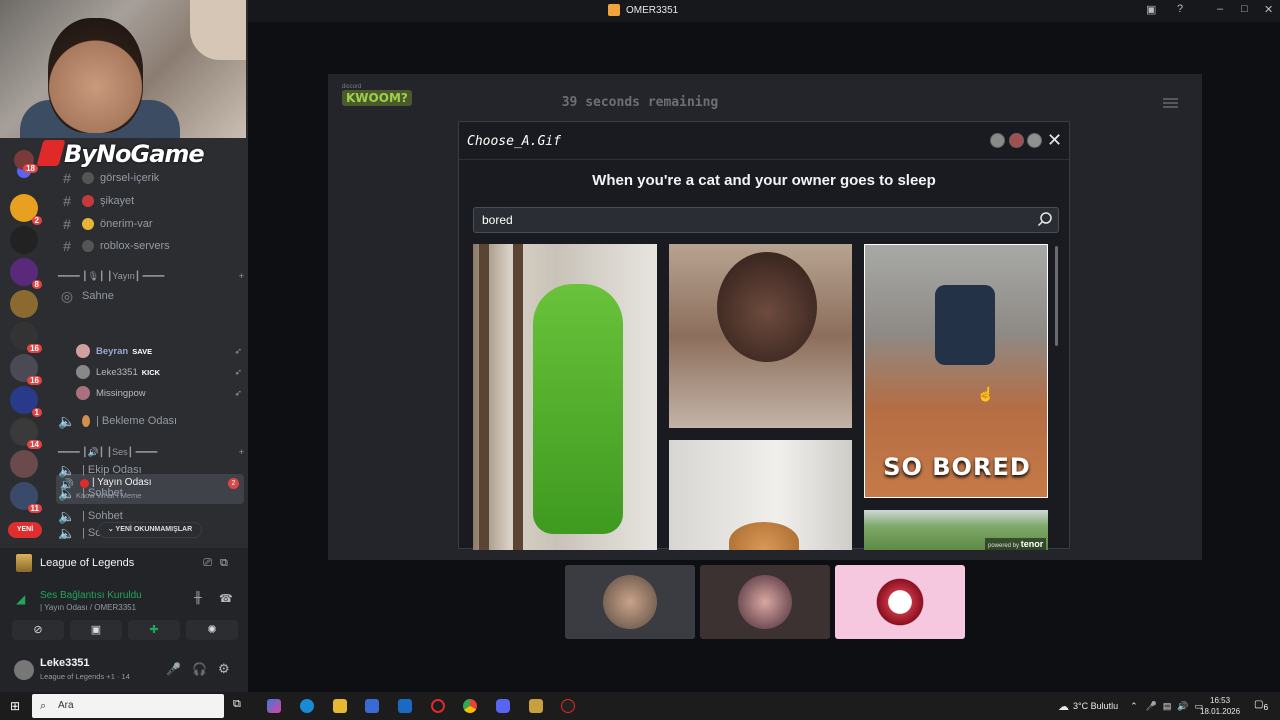 The height and width of the screenshot is (720, 1280). What do you see at coordinates (956, 371) in the screenshot?
I see `gif-result-selected: SO BORED` at bounding box center [956, 371].